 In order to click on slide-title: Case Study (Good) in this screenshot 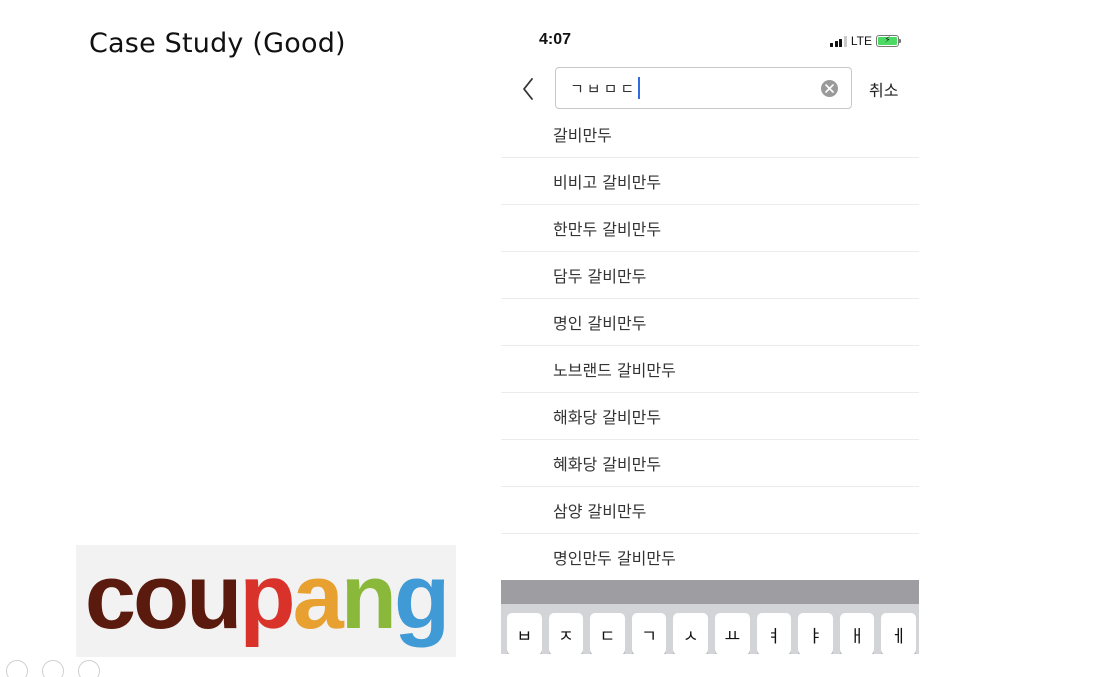, I will do `click(217, 43)`.